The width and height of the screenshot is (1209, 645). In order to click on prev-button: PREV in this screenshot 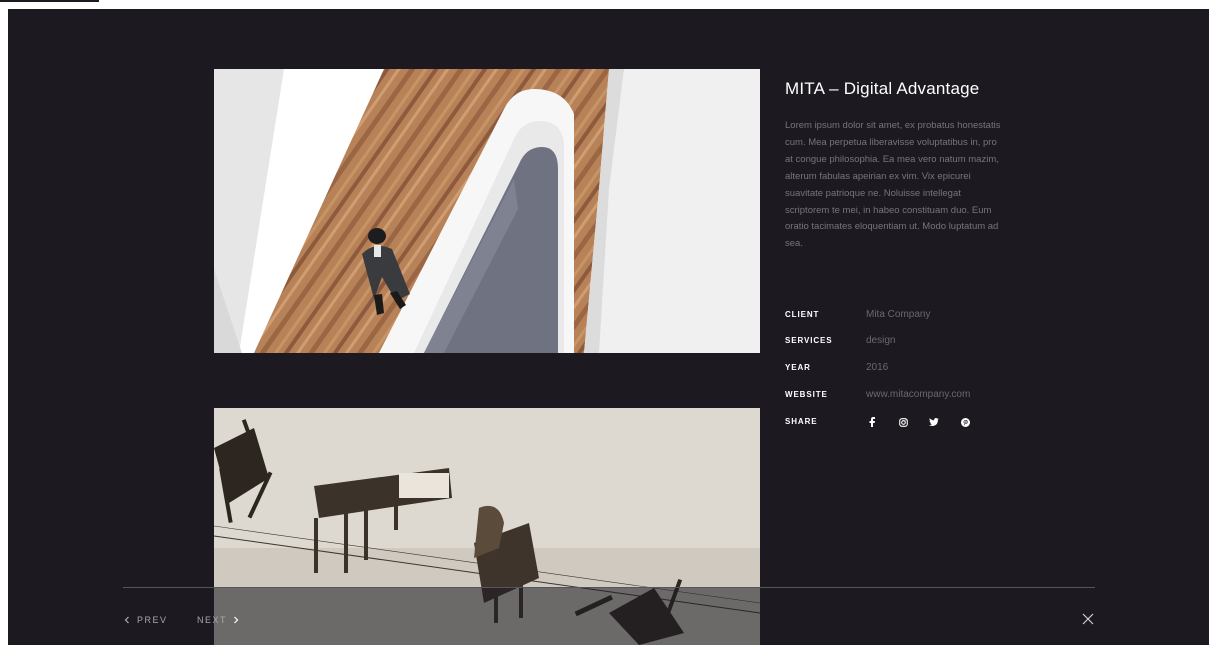, I will do `click(145, 620)`.